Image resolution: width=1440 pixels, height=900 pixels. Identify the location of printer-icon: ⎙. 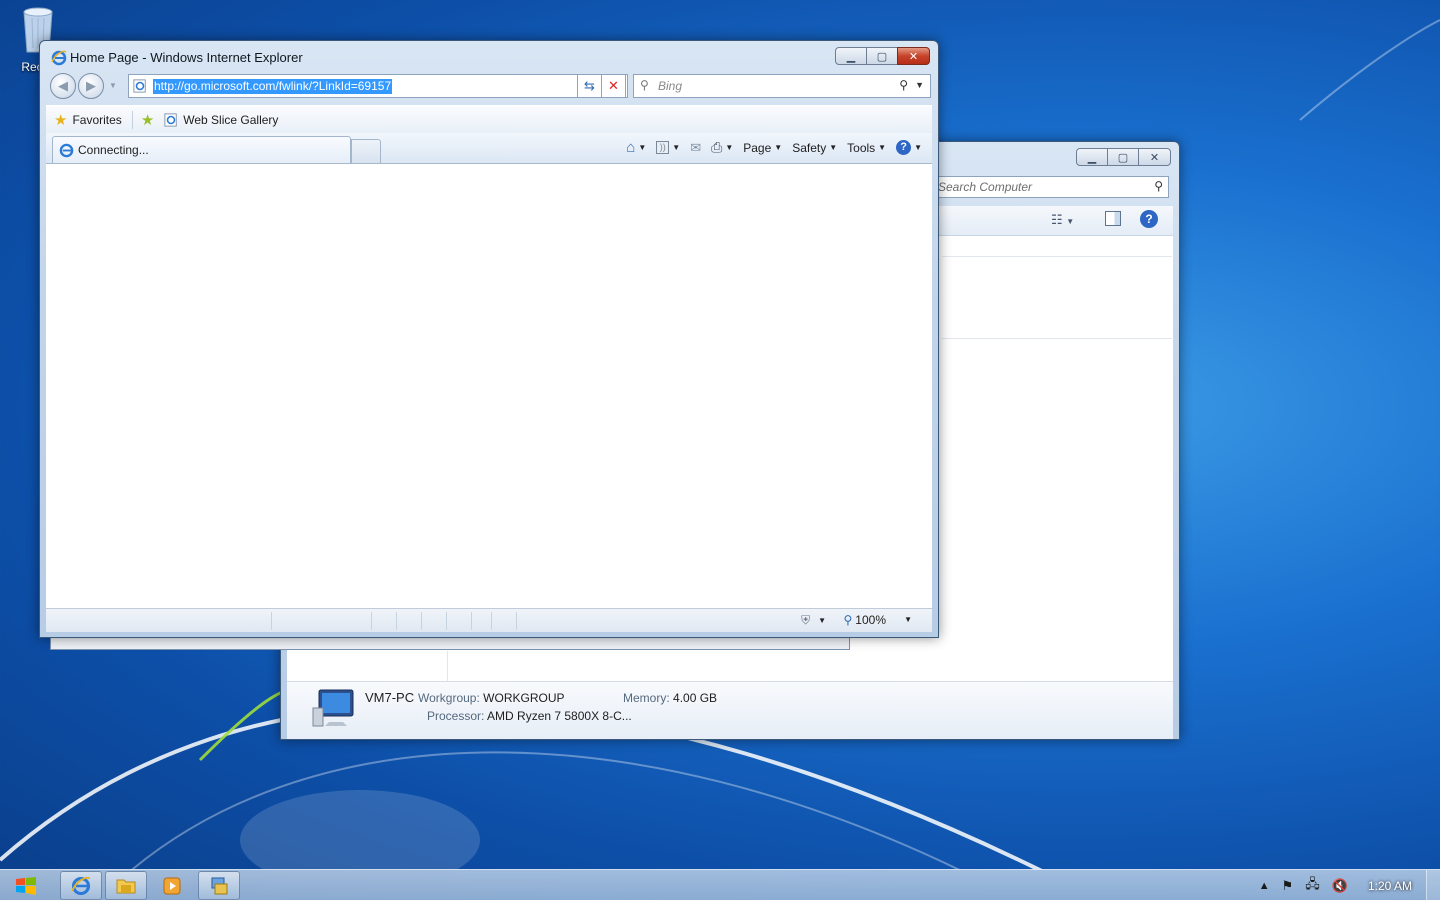
(717, 147).